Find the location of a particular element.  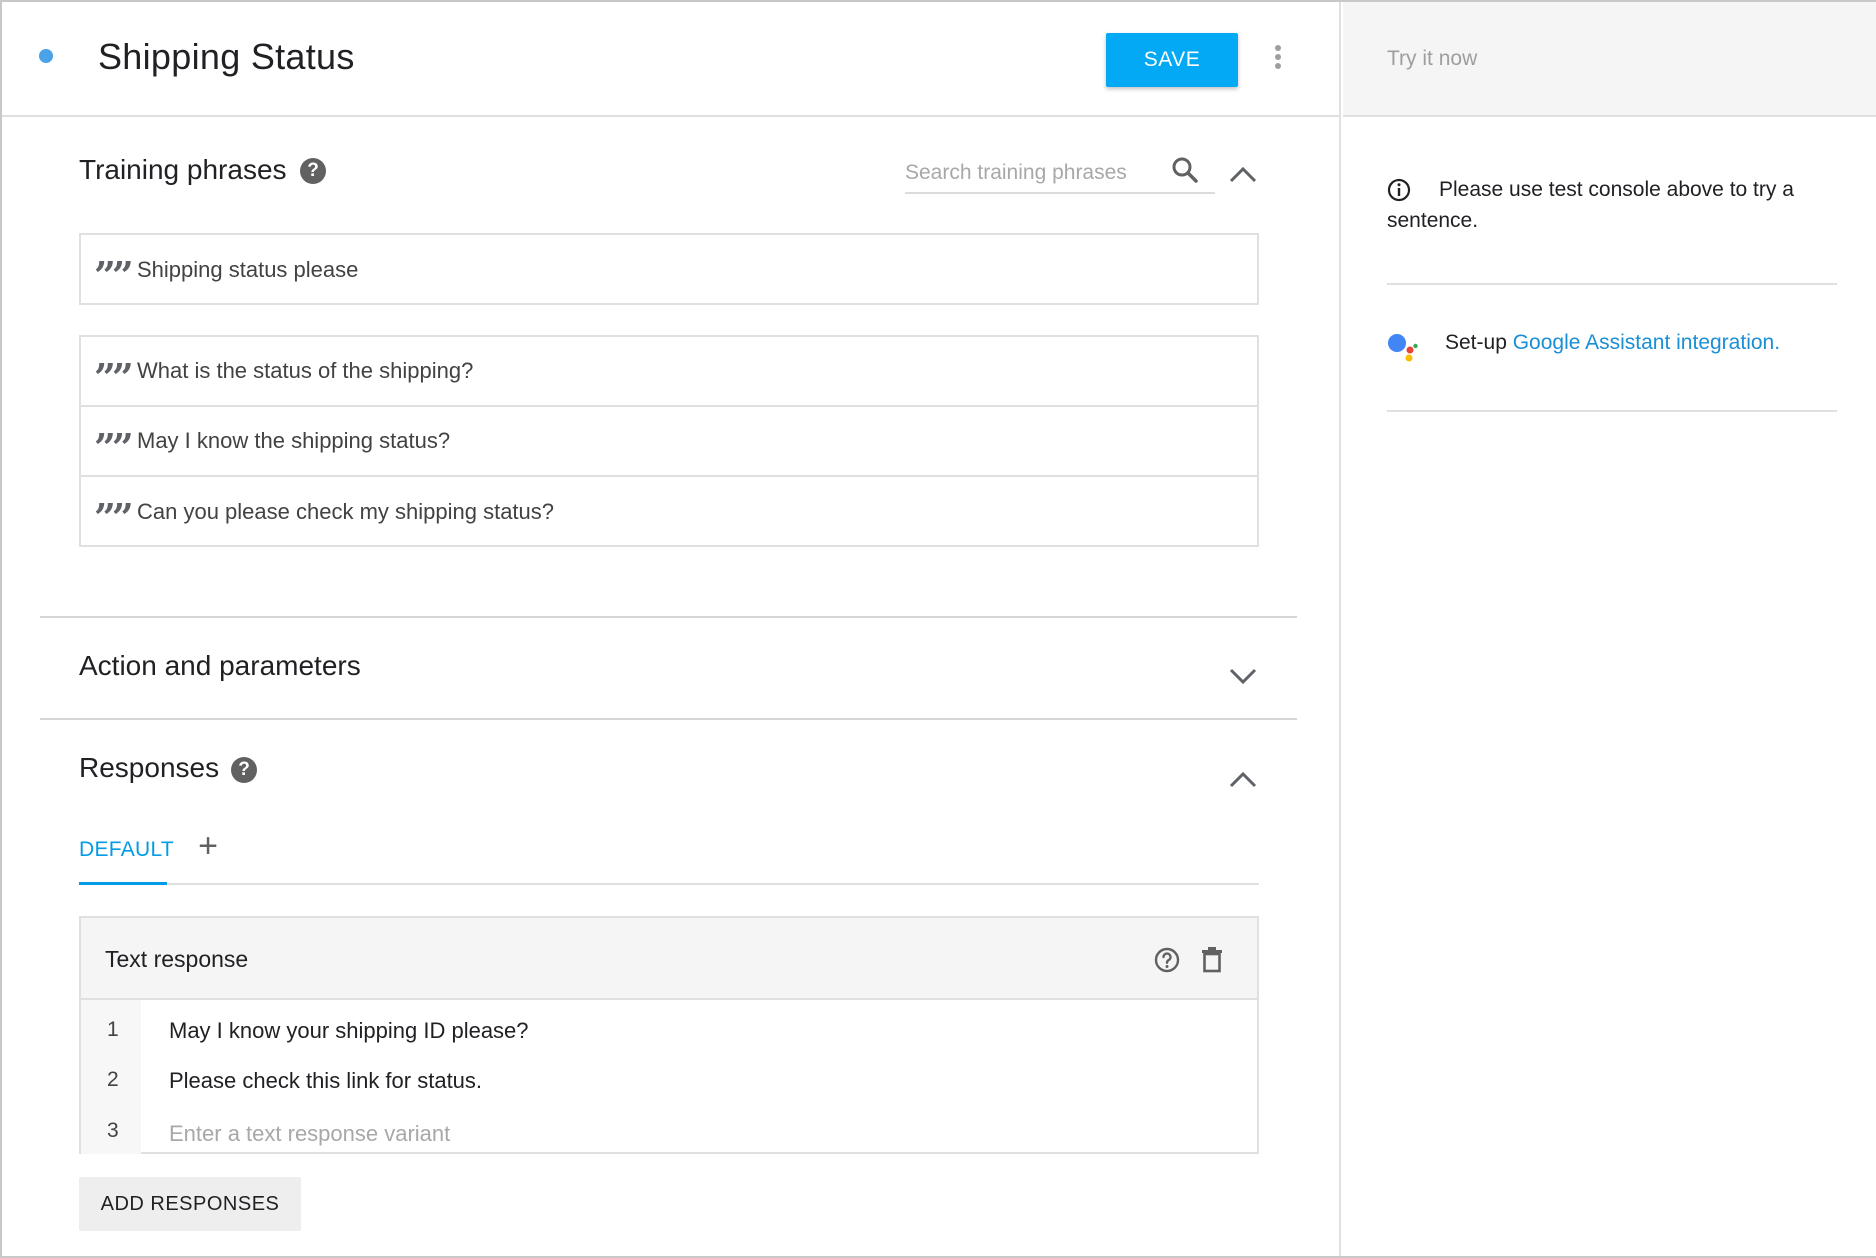

response-line: 3 Enter a text response variant is located at coordinates (669, 1135).